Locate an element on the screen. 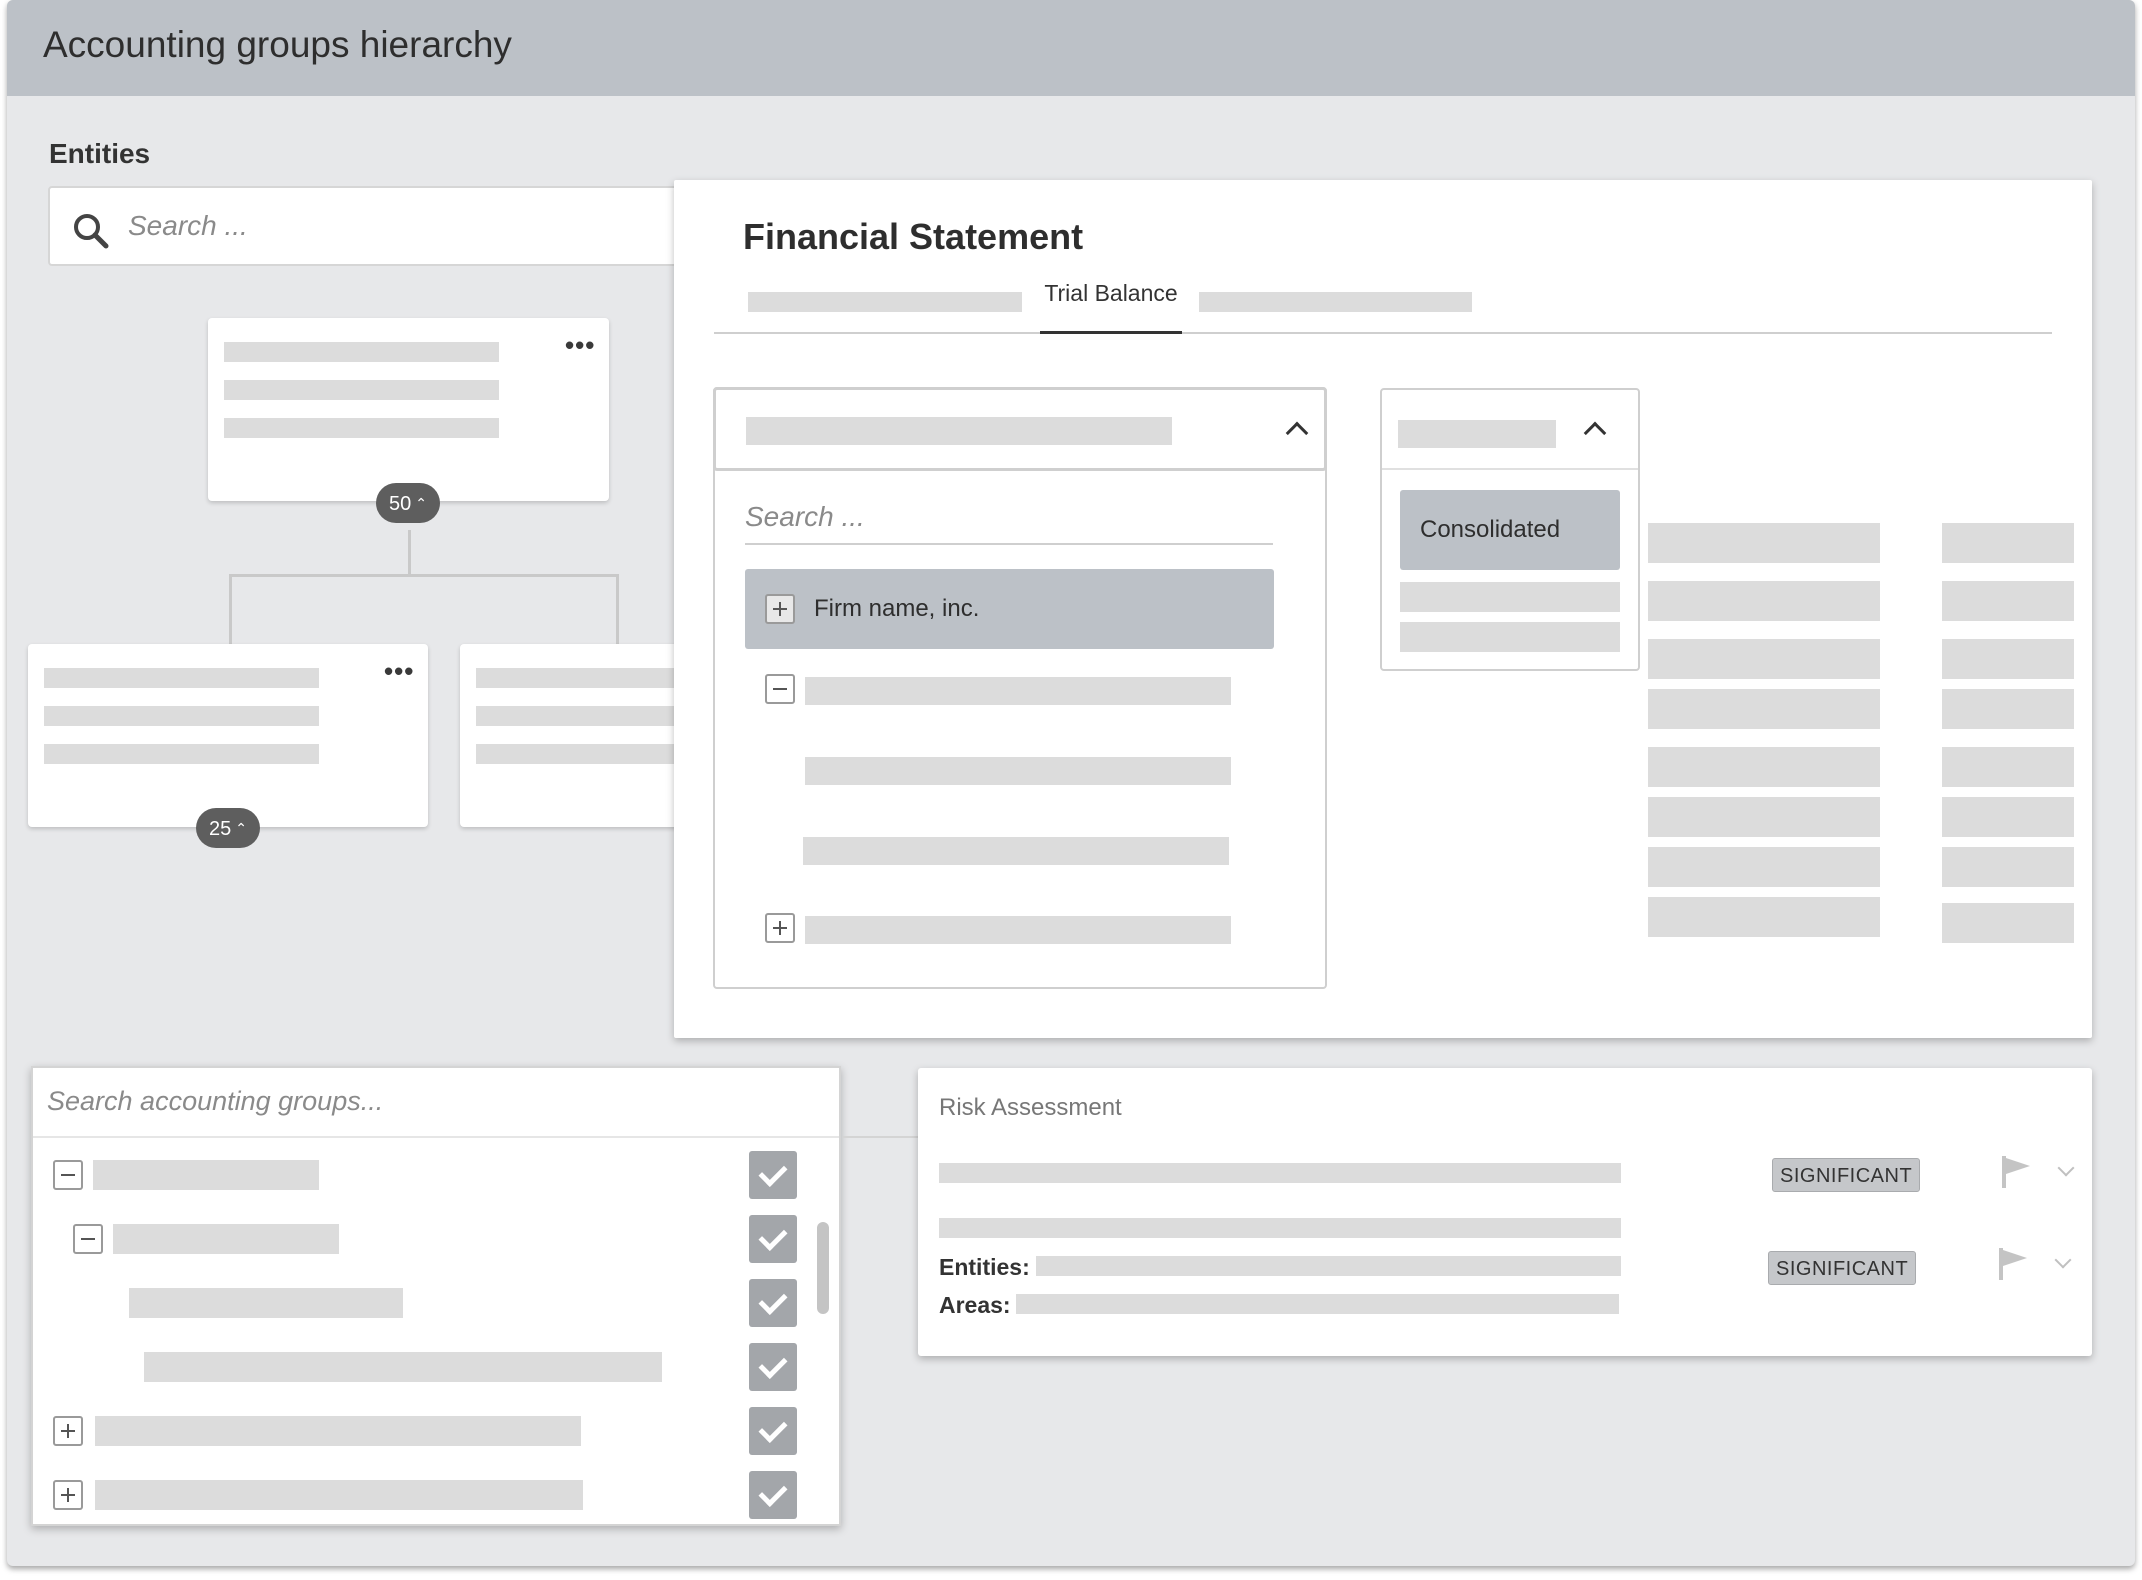  risk-text-placeholder is located at coordinates (1280, 1173).